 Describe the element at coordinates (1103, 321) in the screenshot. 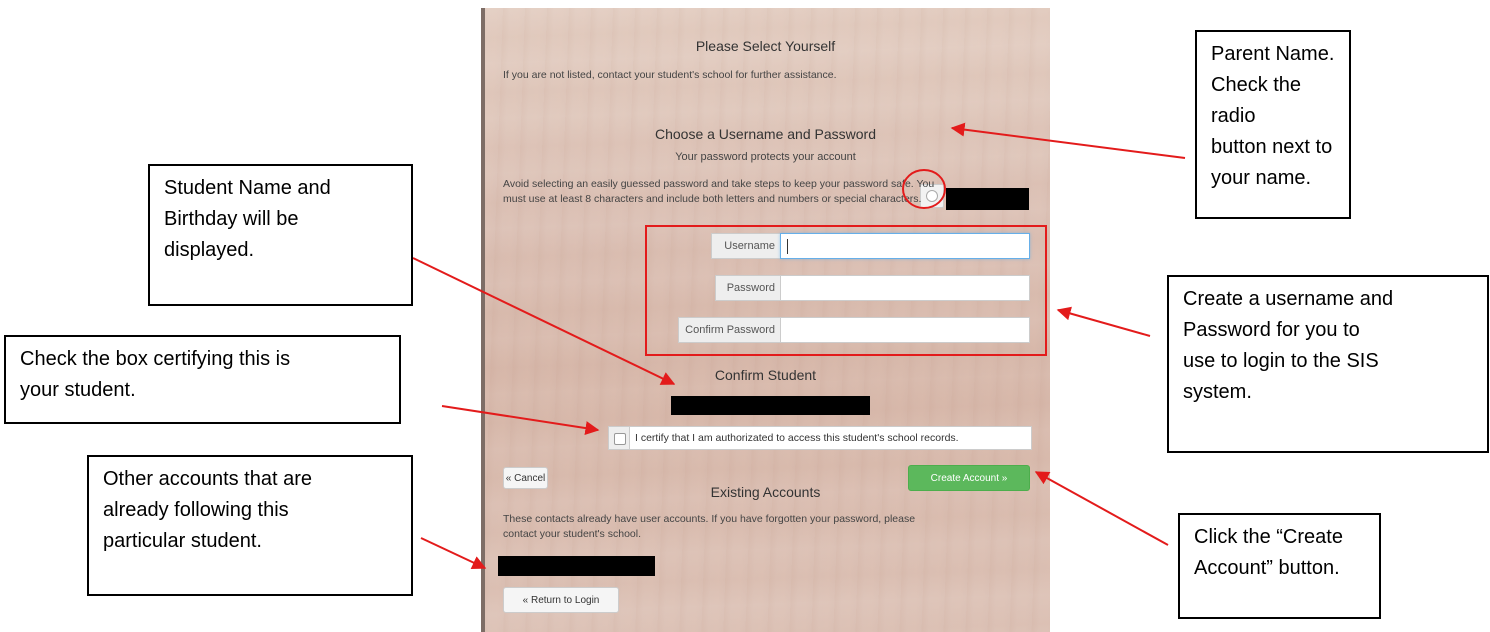

I see `credentials-arrow` at that location.